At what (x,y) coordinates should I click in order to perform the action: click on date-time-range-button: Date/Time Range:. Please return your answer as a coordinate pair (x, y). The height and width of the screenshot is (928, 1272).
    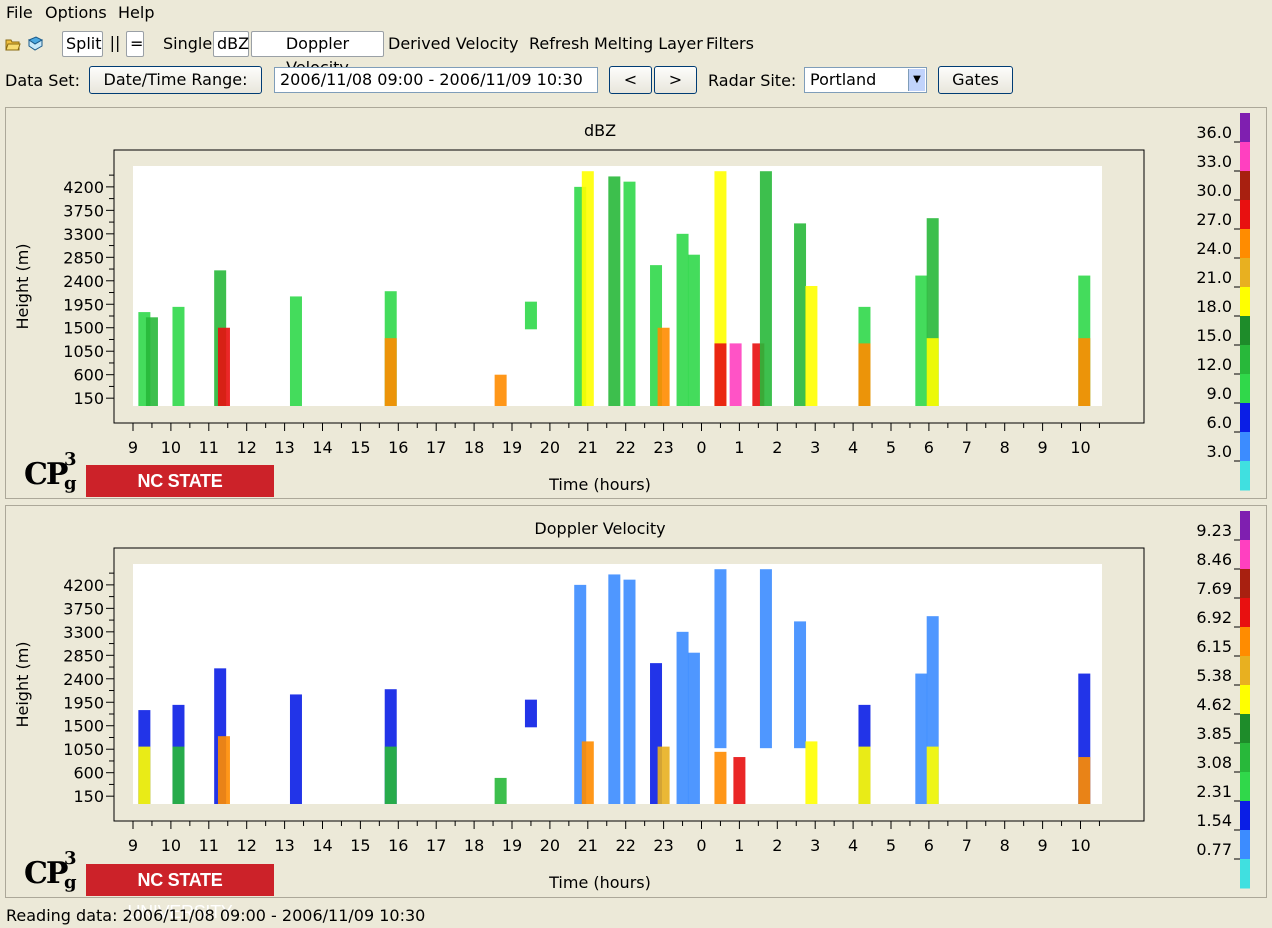
    Looking at the image, I should click on (175, 80).